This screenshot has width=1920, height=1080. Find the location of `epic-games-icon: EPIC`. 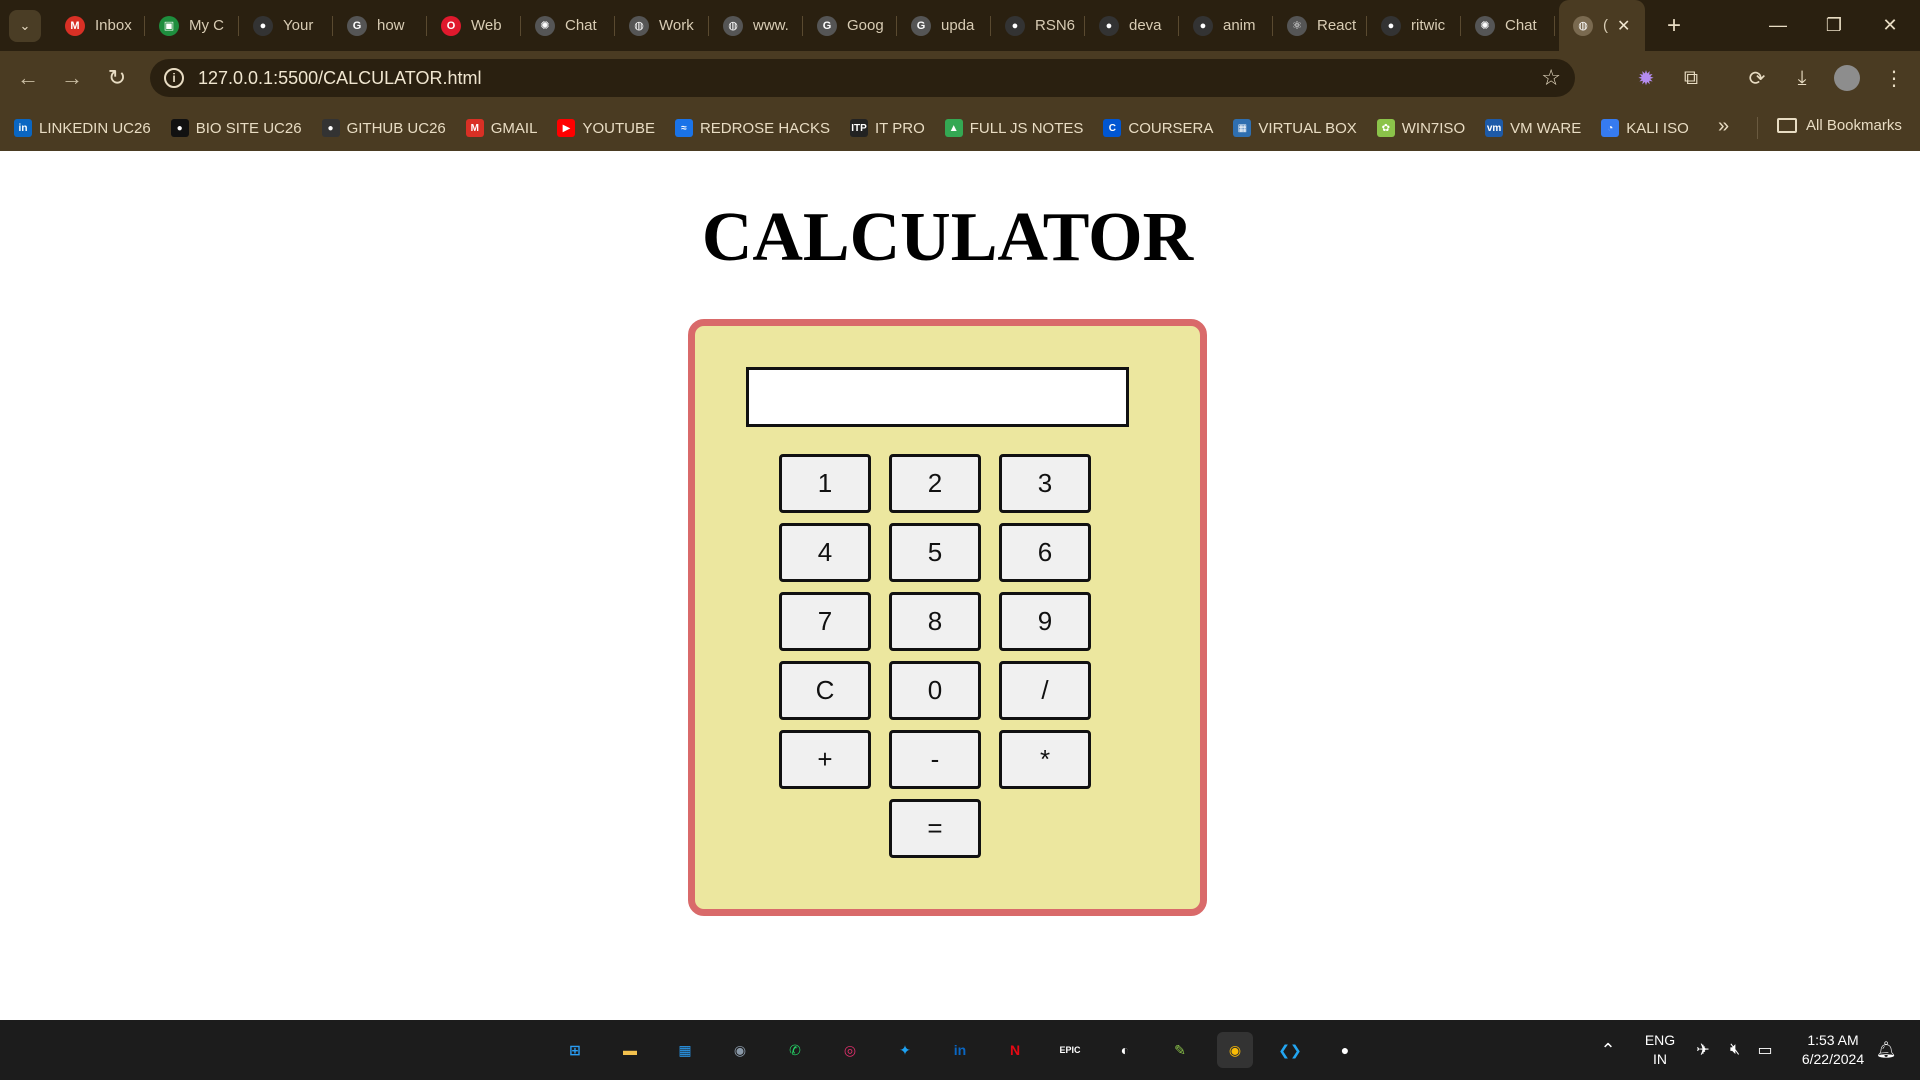

epic-games-icon: EPIC is located at coordinates (1070, 1050).